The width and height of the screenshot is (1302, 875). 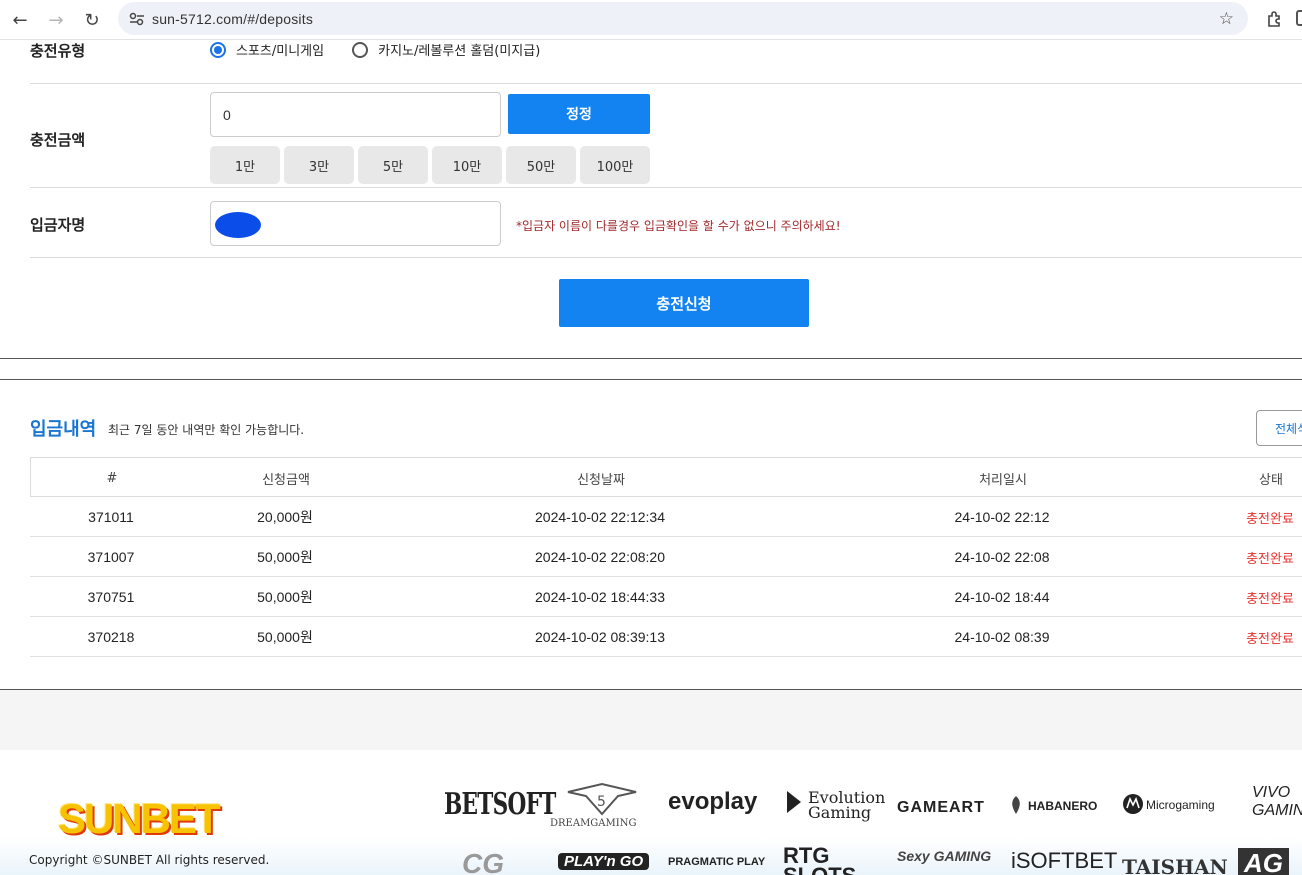 What do you see at coordinates (1002, 517) in the screenshot?
I see `cell-processed-date: 24-10-02 22:12` at bounding box center [1002, 517].